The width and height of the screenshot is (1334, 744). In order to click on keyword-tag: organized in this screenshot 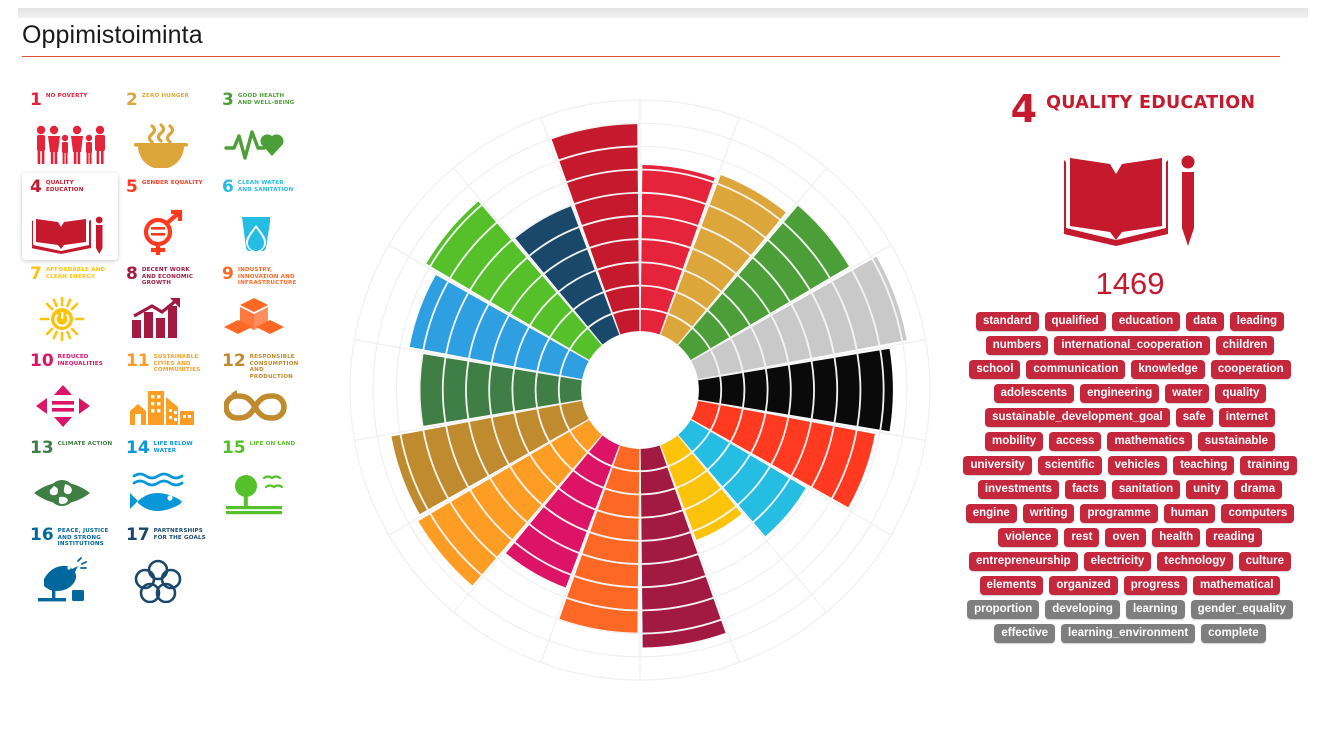, I will do `click(1083, 585)`.